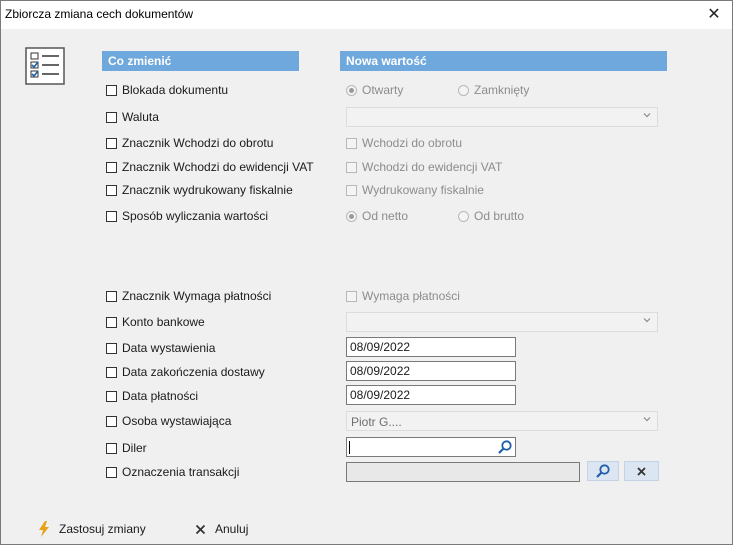 This screenshot has width=733, height=545. I want to click on data-zakonczenia-checkbox: Data zakończenia dostawy, so click(185, 372).